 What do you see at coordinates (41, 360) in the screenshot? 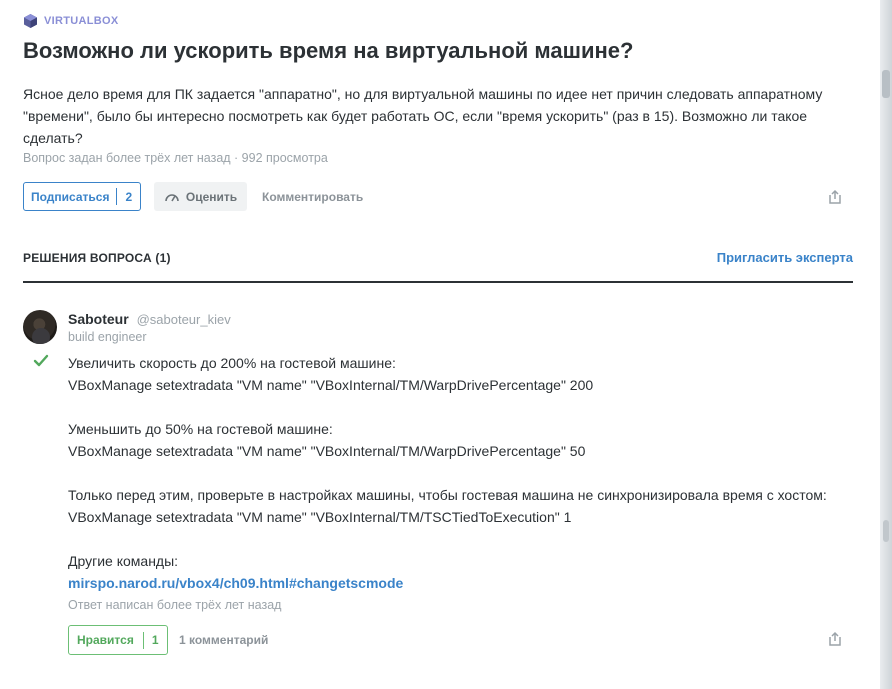
I see `accepted-check-icon` at bounding box center [41, 360].